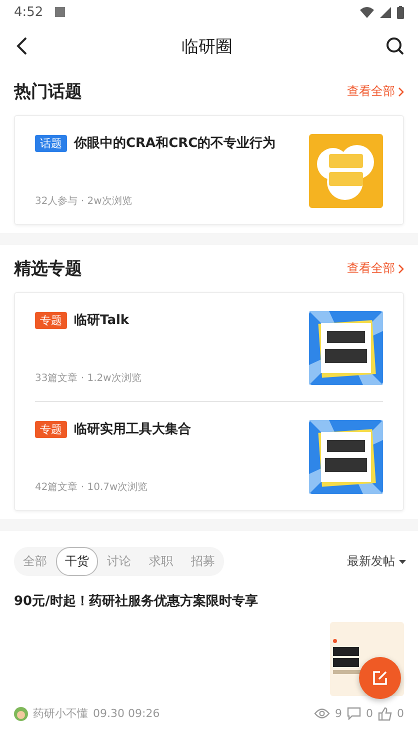 The height and width of the screenshot is (743, 418). Describe the element at coordinates (60, 12) in the screenshot. I see `notification-icon` at that location.